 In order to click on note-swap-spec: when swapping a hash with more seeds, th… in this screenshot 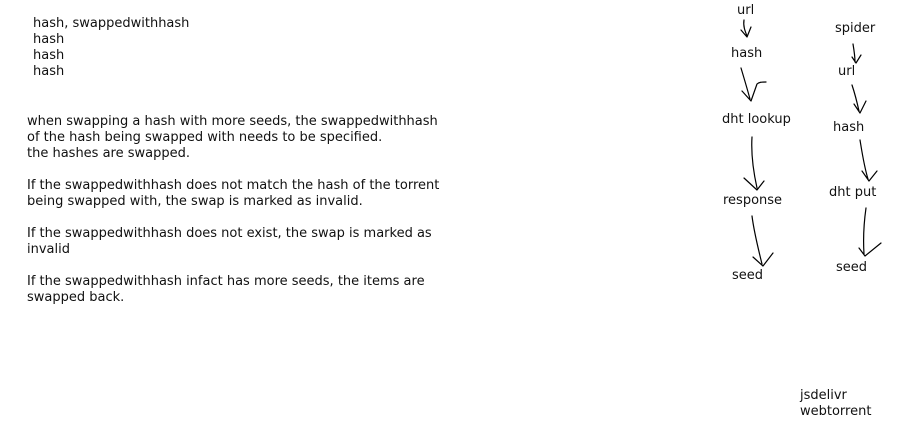, I will do `click(233, 138)`.